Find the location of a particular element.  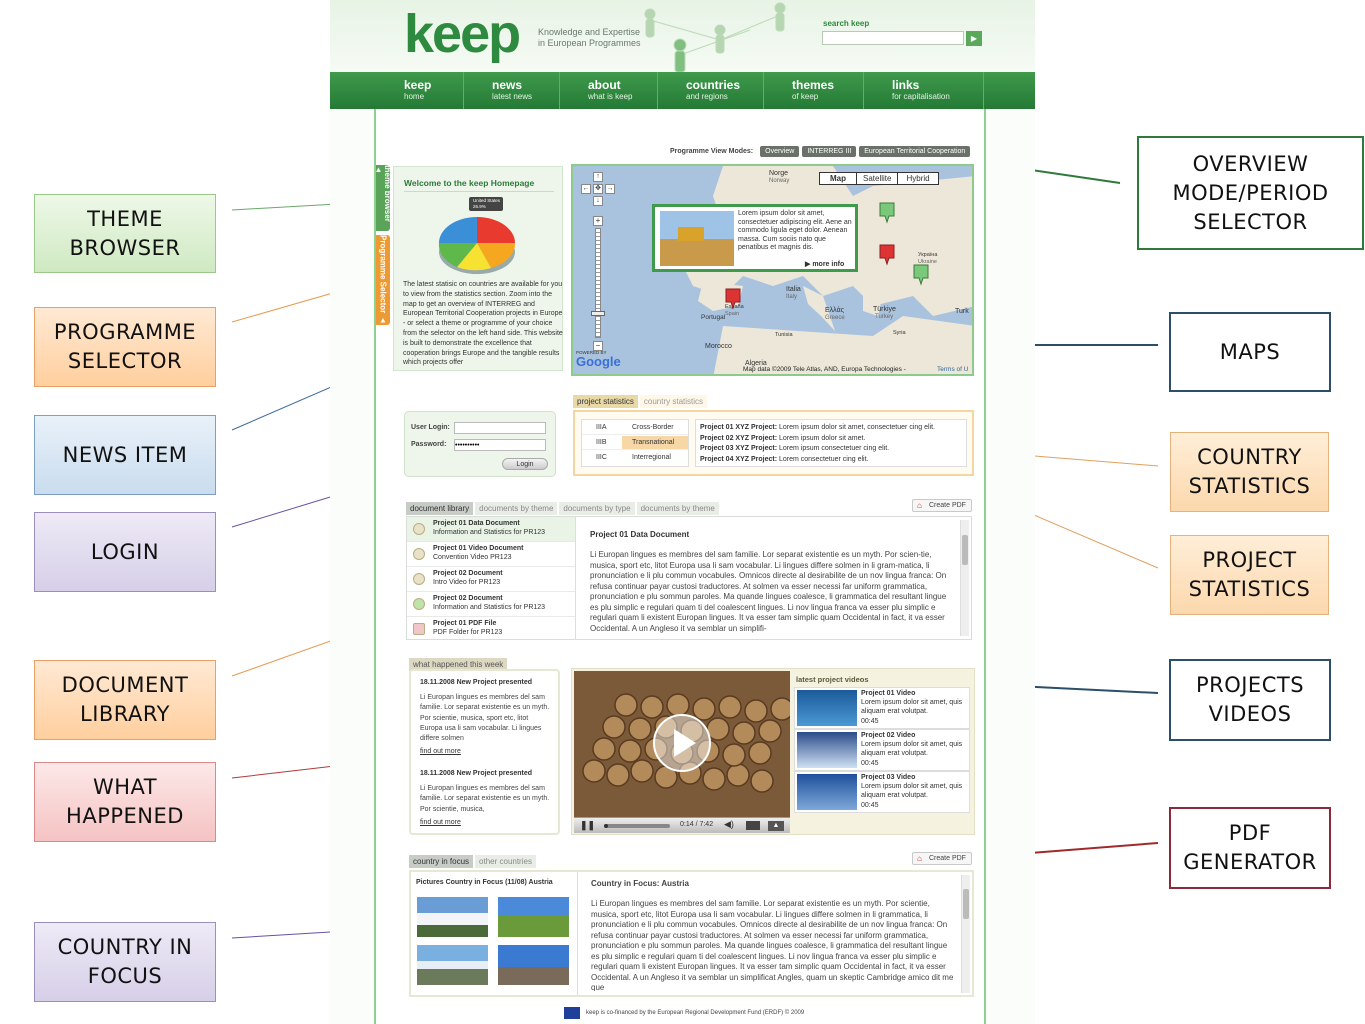

search-label: search keep is located at coordinates (846, 23).